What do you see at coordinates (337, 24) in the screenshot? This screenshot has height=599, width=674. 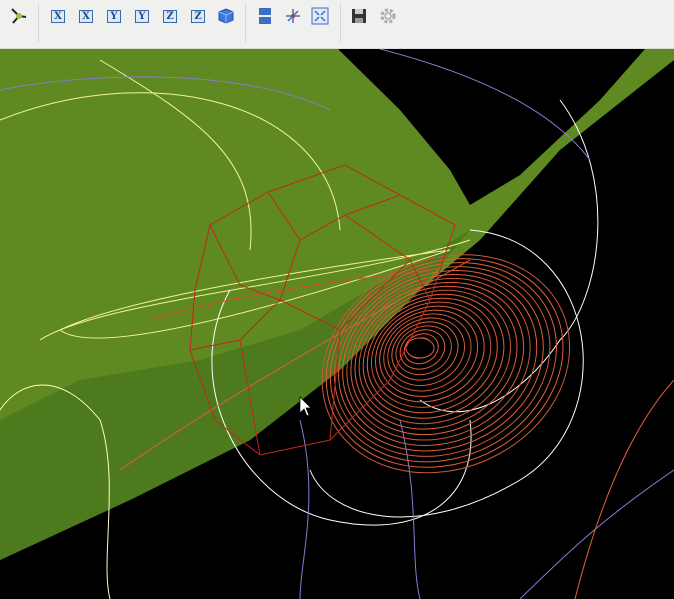 I see `toolbar: X X Y Y Z Z` at bounding box center [337, 24].